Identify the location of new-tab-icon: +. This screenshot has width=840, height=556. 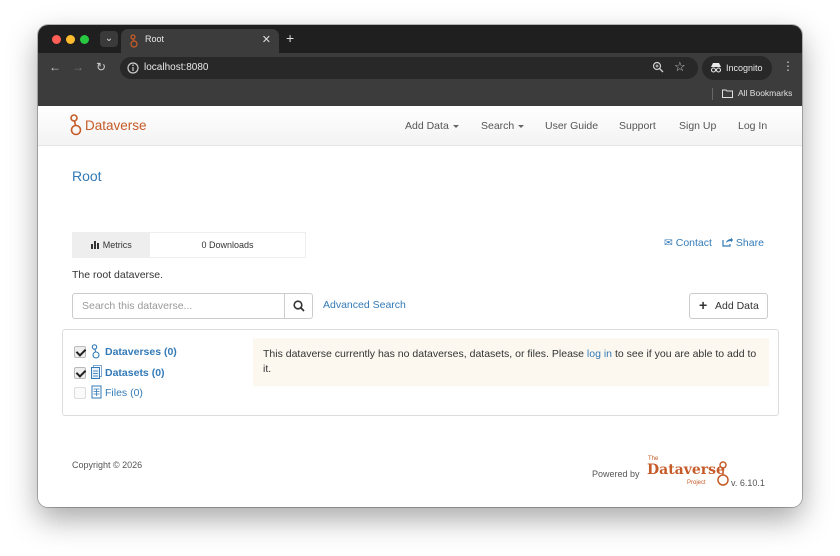
(290, 38).